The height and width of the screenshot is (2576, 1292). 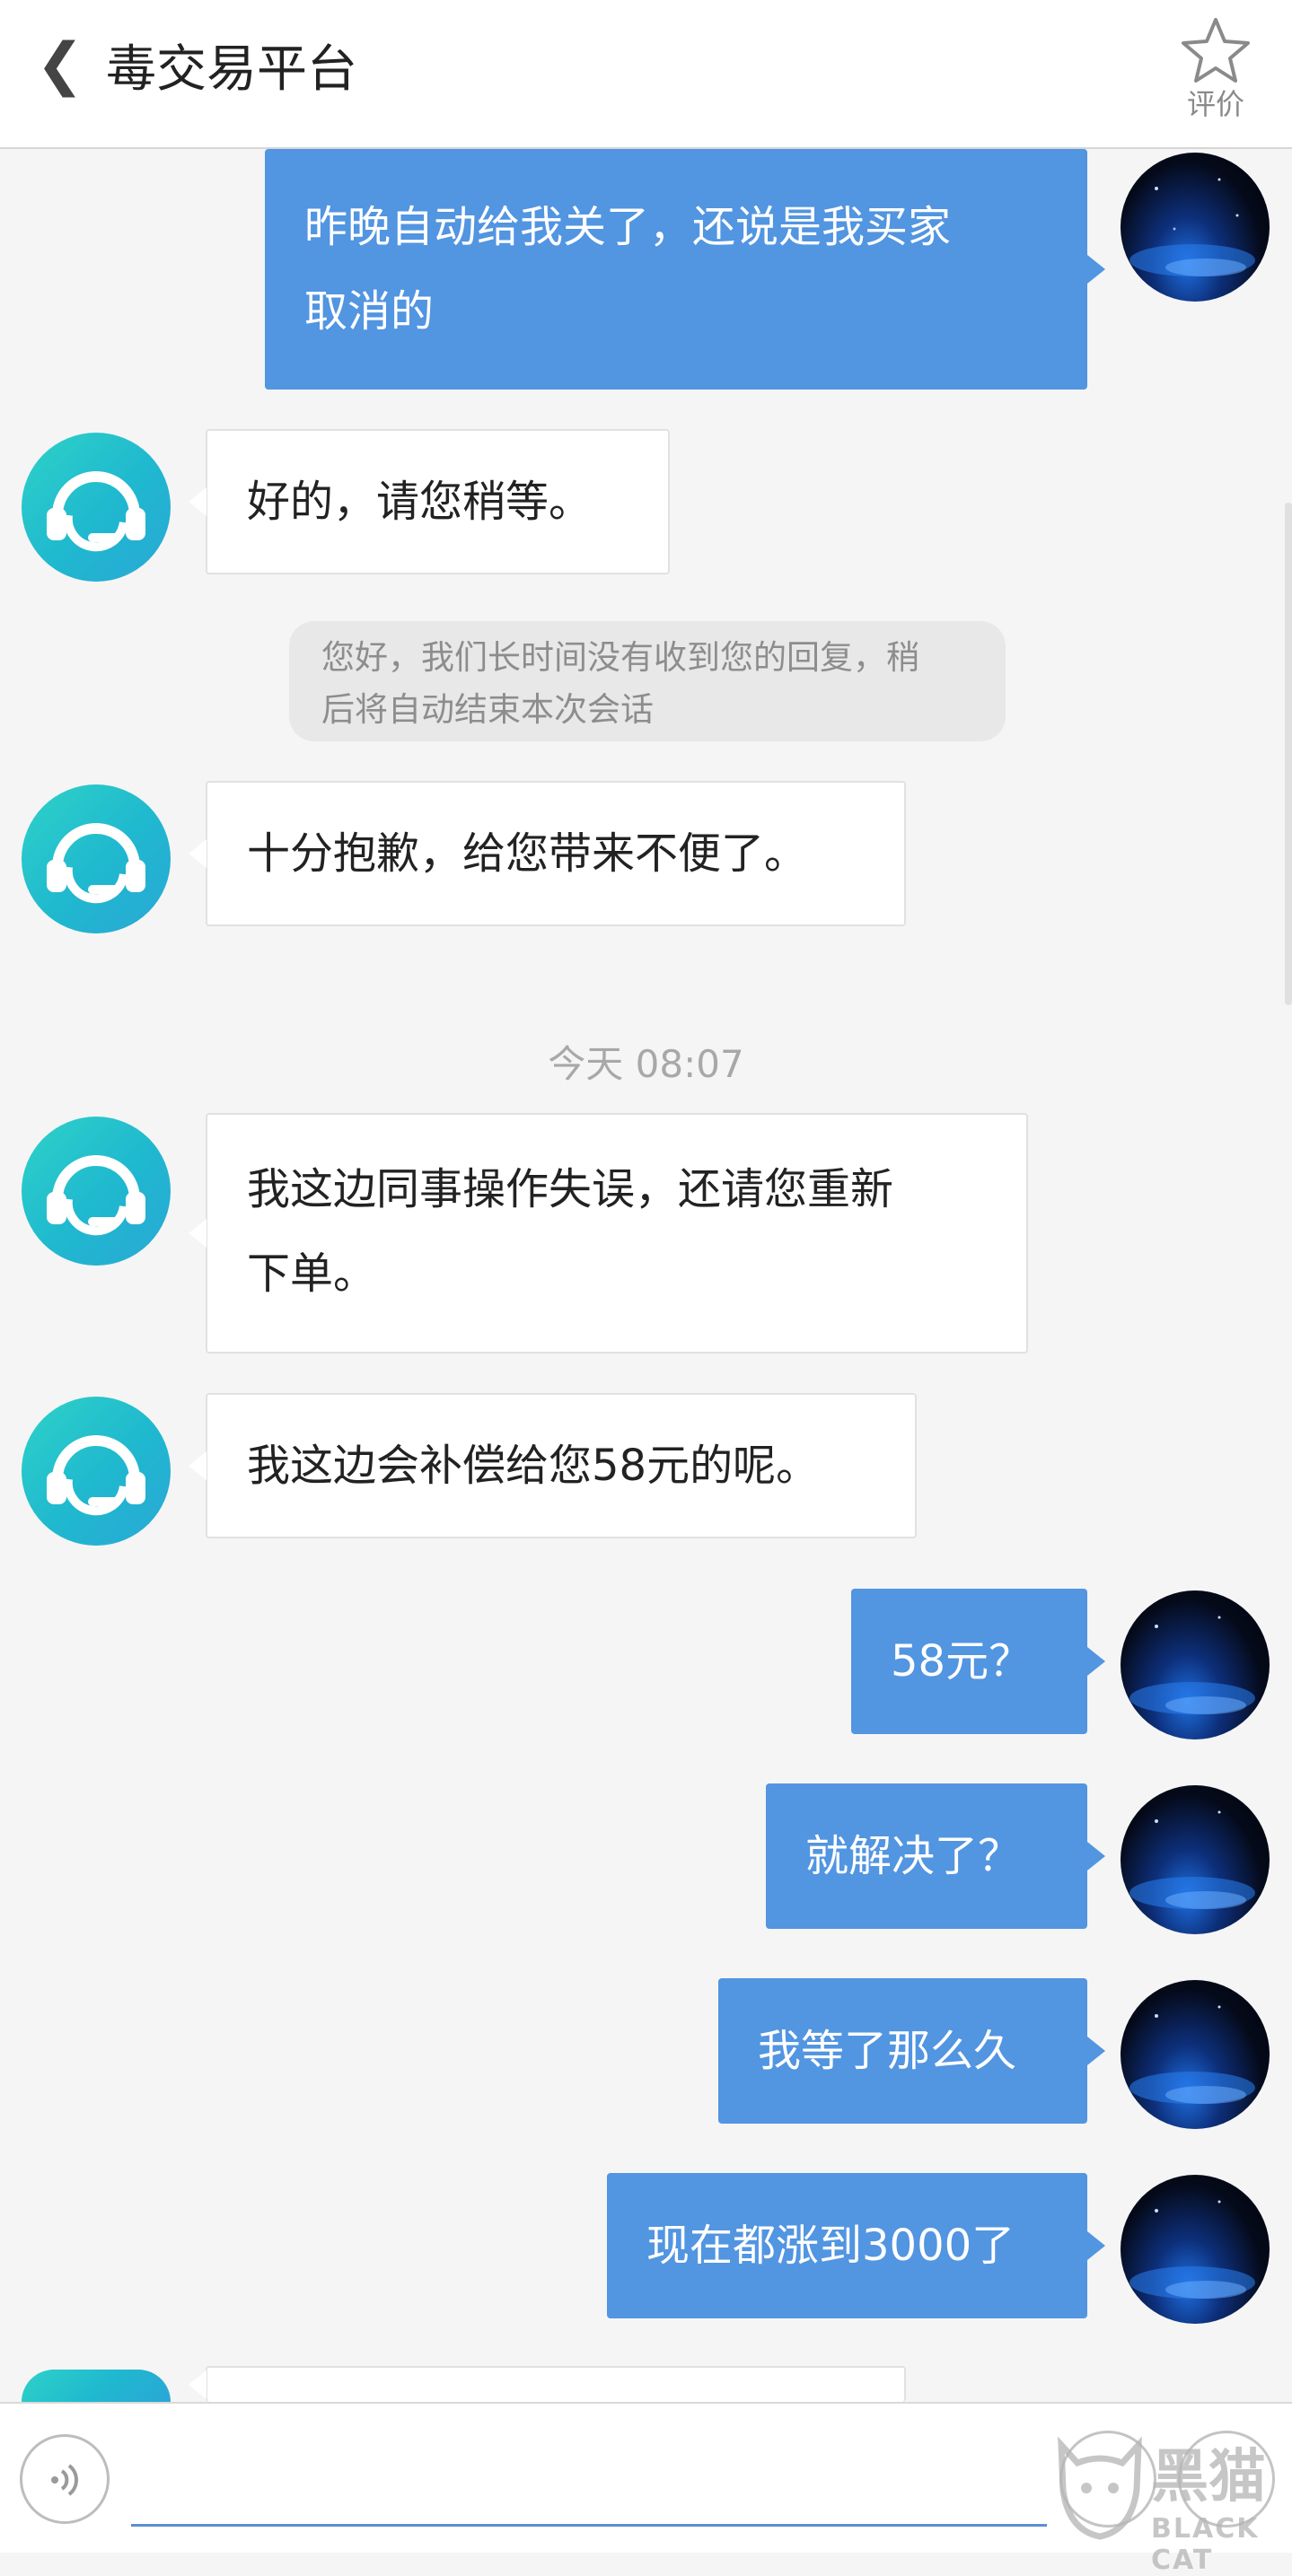 I want to click on user-message: 昨晚自动给我关了，还说是我买家 取消的, so click(x=685, y=269).